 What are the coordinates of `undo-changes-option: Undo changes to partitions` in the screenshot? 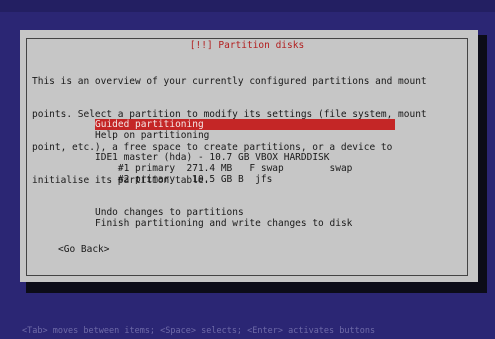 It's located at (169, 212).